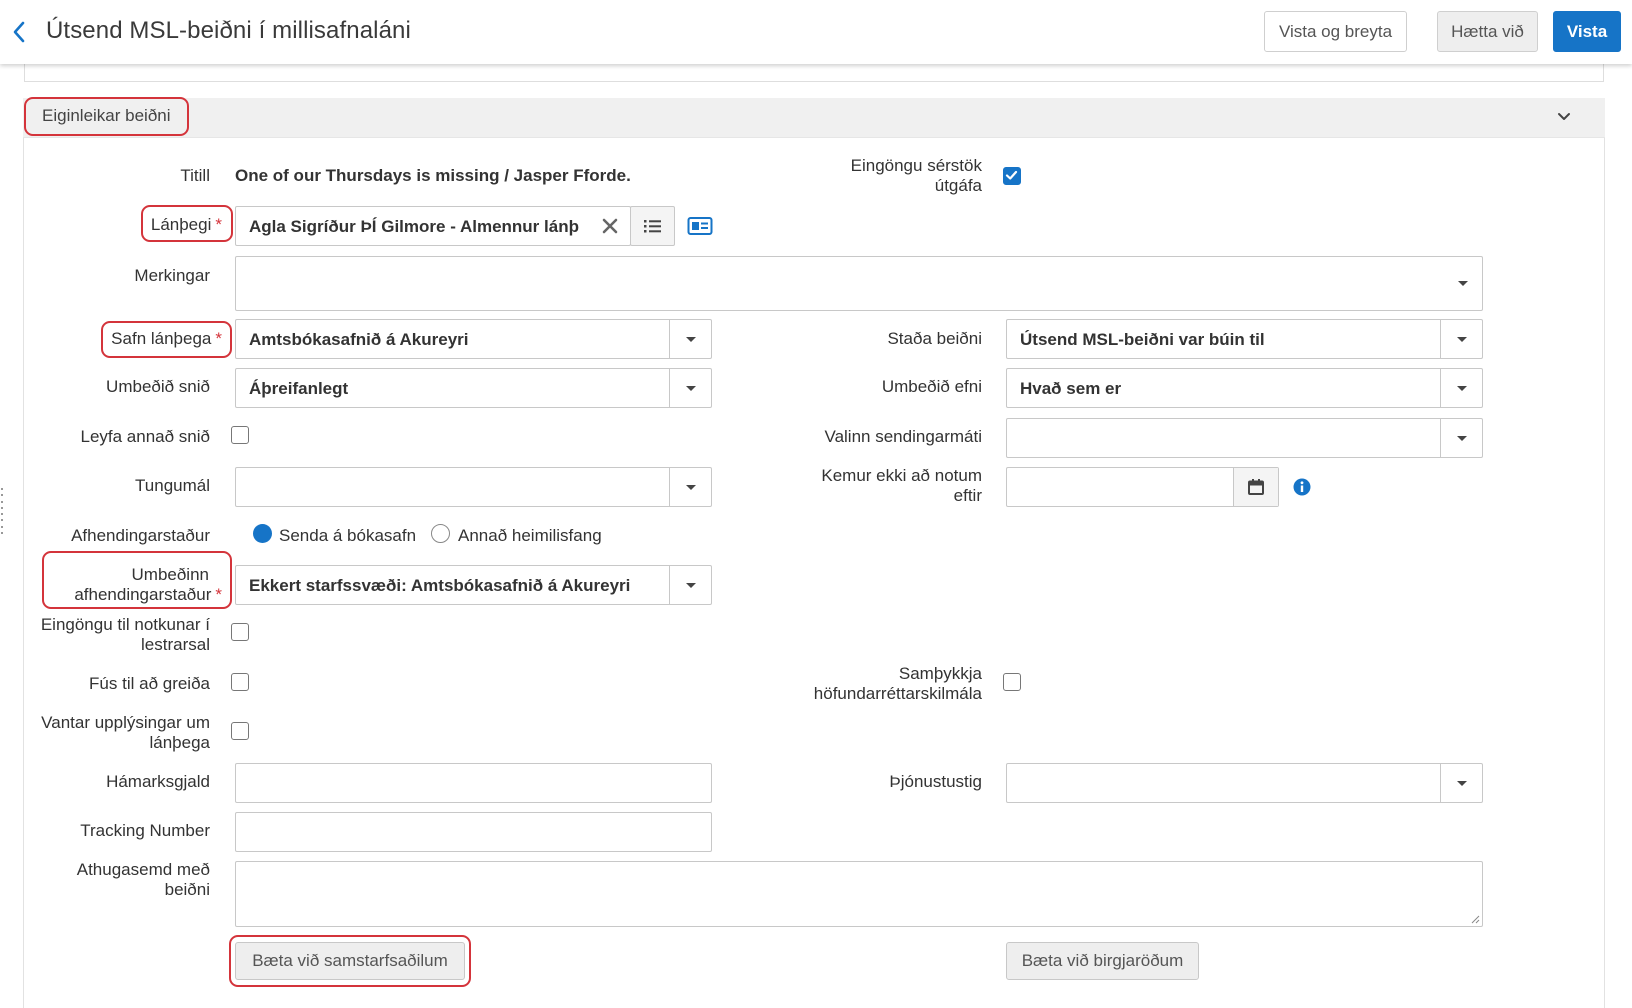 This screenshot has height=1008, width=1632. I want to click on section-title: Eiginleikar beiðni, so click(106, 115).